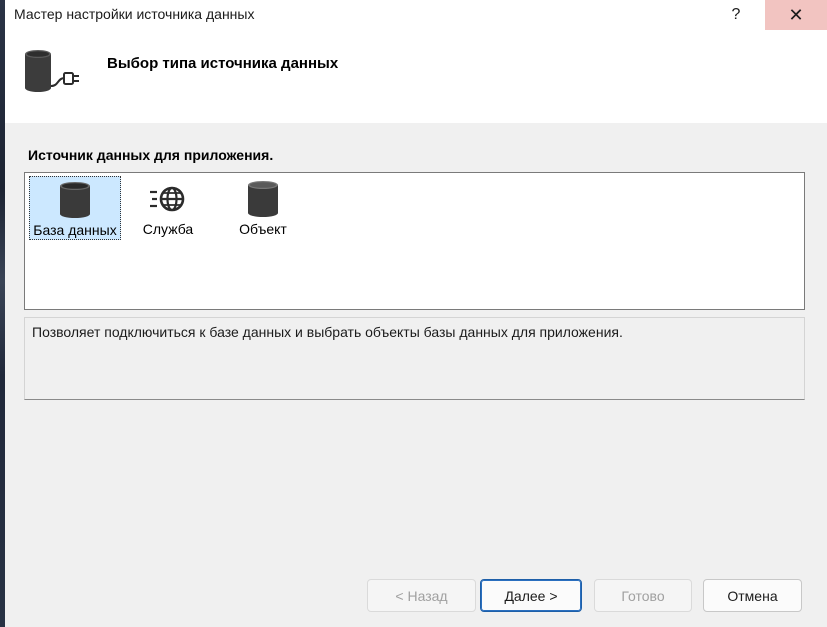  Describe the element at coordinates (223, 63) in the screenshot. I see `page-title: Выбор типа источника данных` at that location.